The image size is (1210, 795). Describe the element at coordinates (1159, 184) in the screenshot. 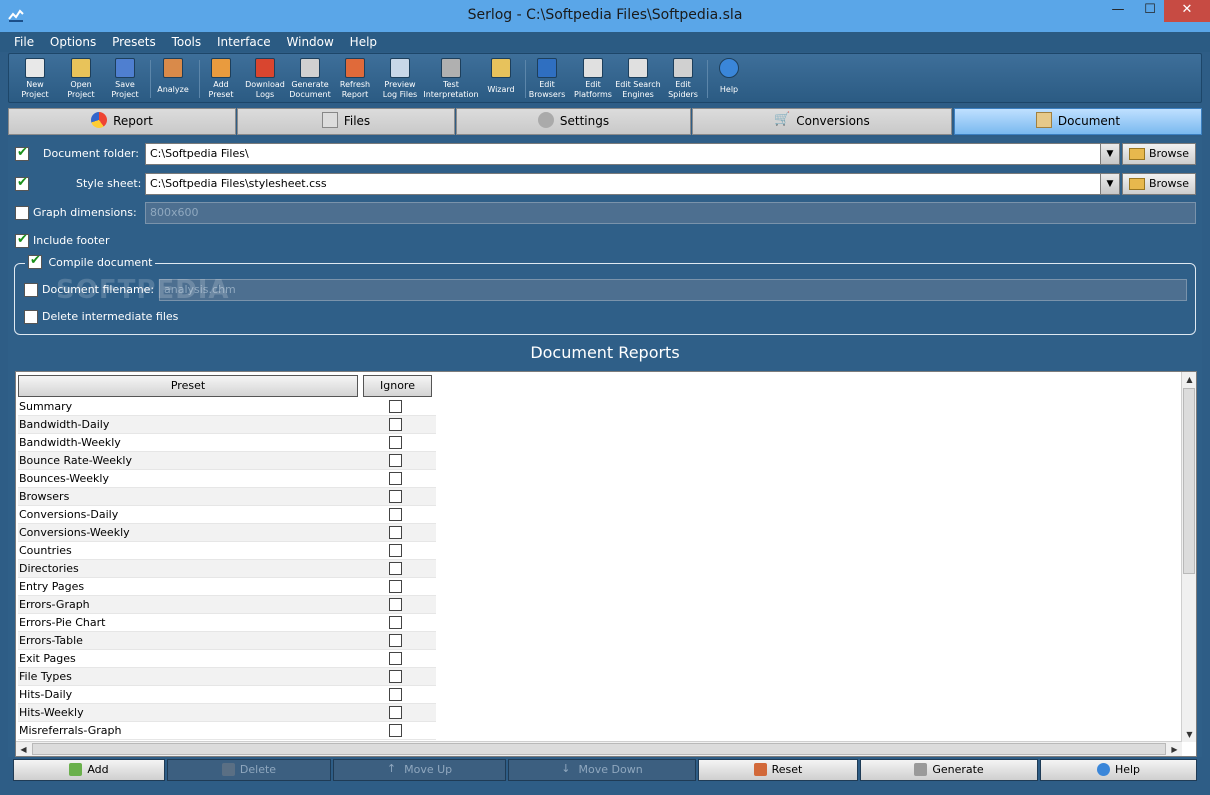

I see `style-sheet-browse-button: Browse` at that location.